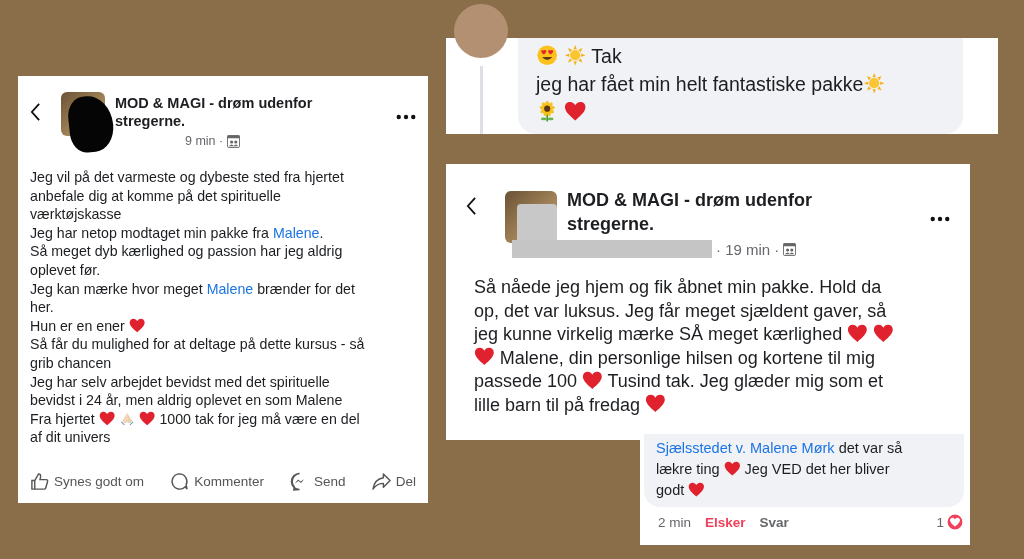 The width and height of the screenshot is (1024, 559). I want to click on post-text: brænder for det, so click(306, 288).